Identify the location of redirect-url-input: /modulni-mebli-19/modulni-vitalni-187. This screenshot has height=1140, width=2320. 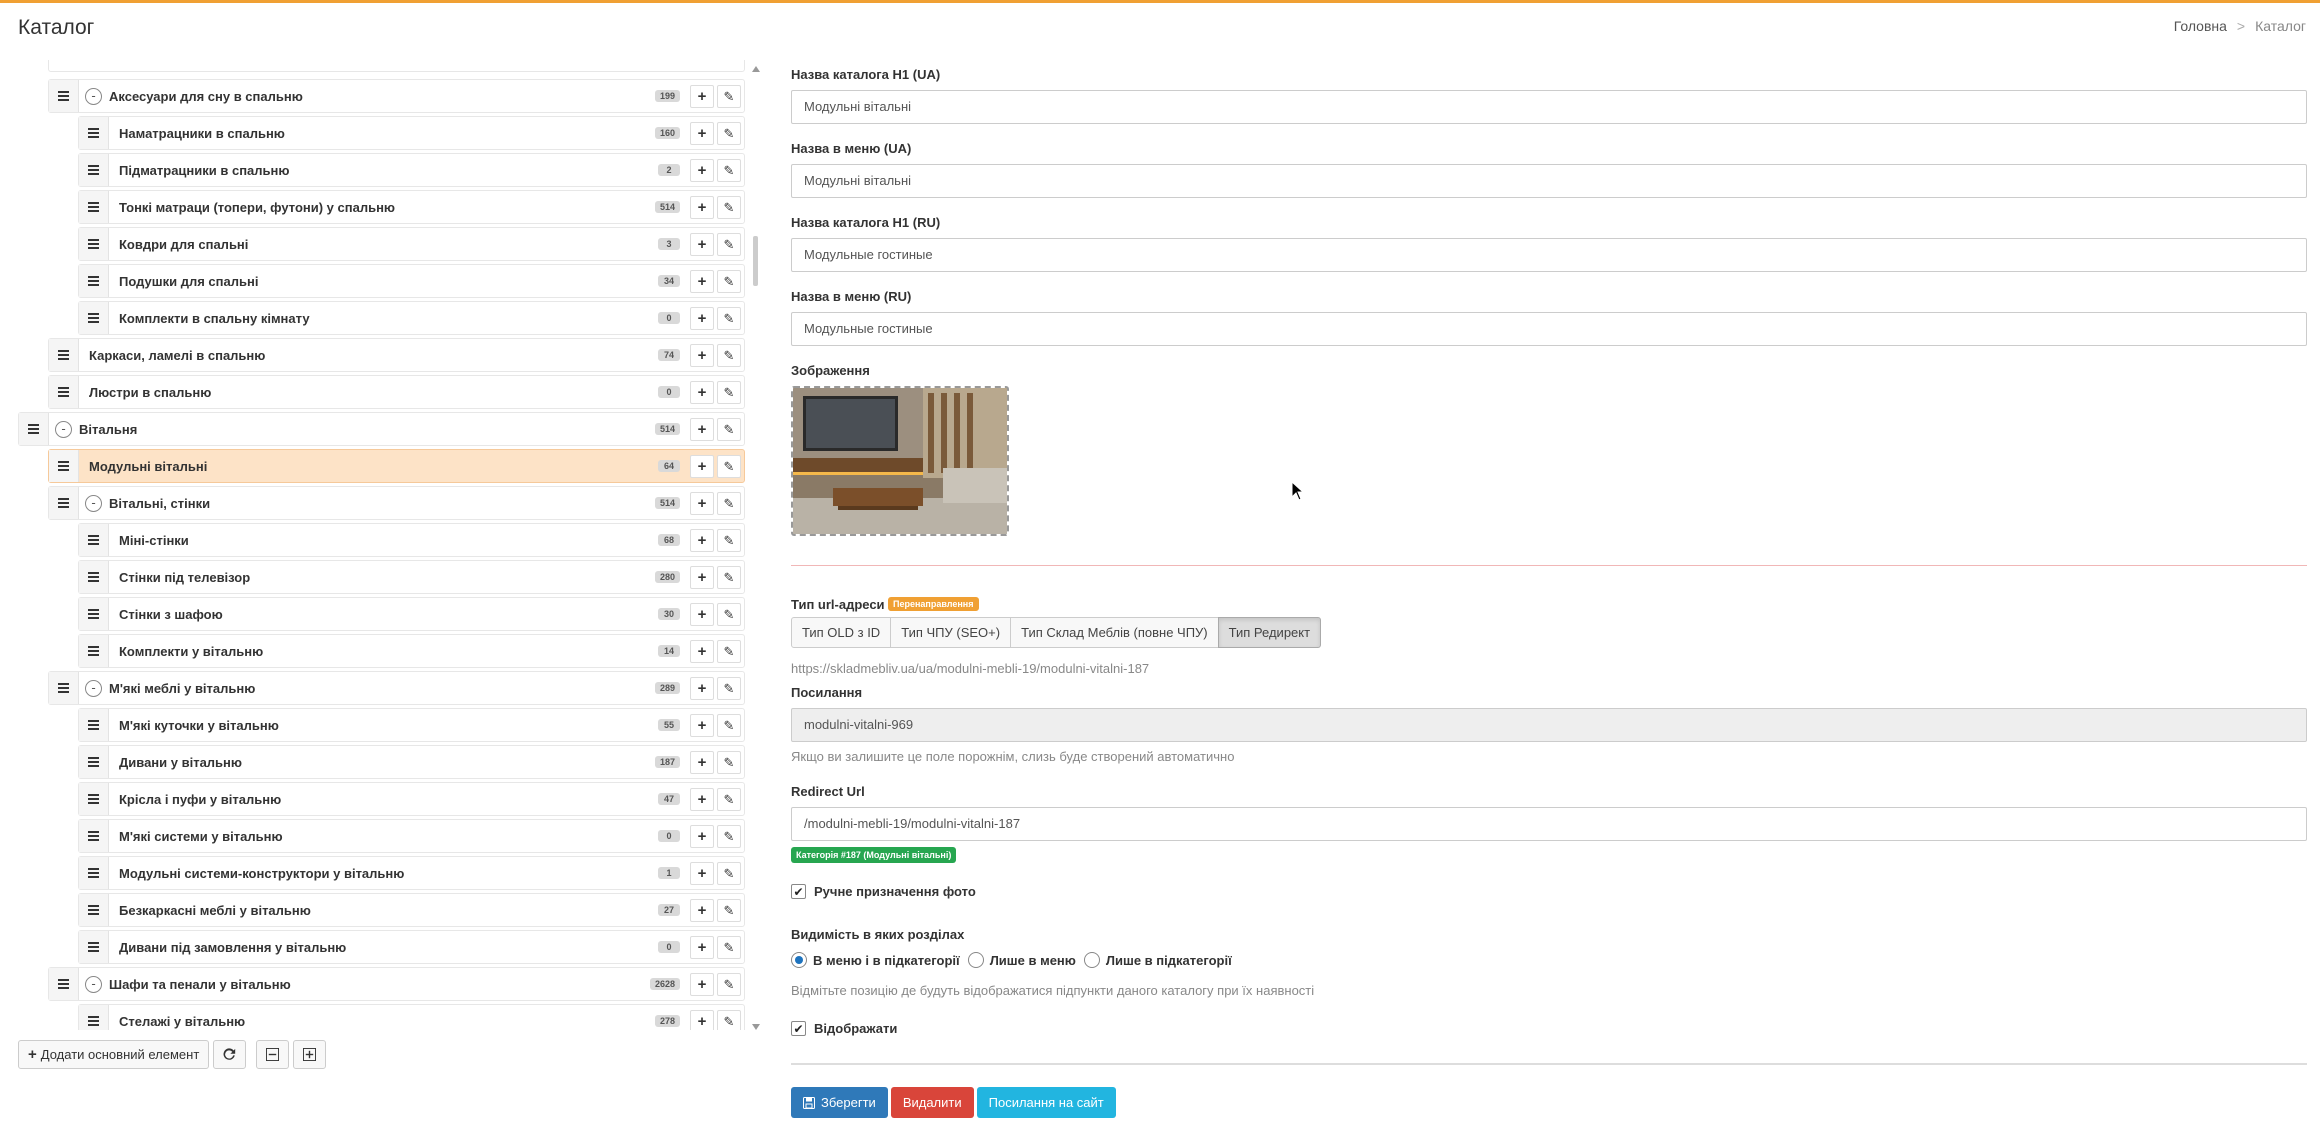
(1549, 824).